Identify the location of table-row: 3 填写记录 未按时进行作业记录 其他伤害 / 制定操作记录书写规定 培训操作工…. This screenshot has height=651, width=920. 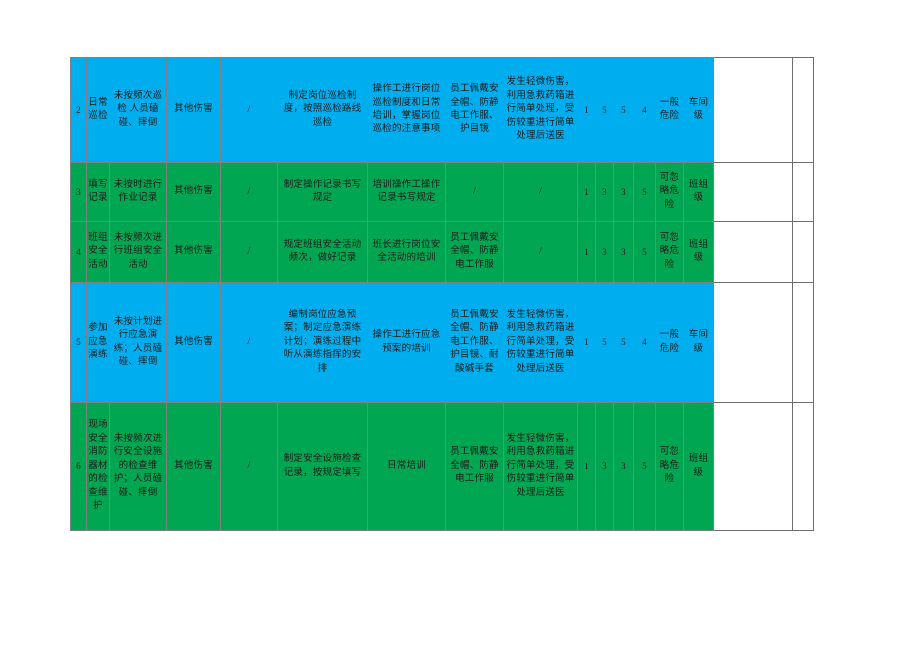
(442, 192).